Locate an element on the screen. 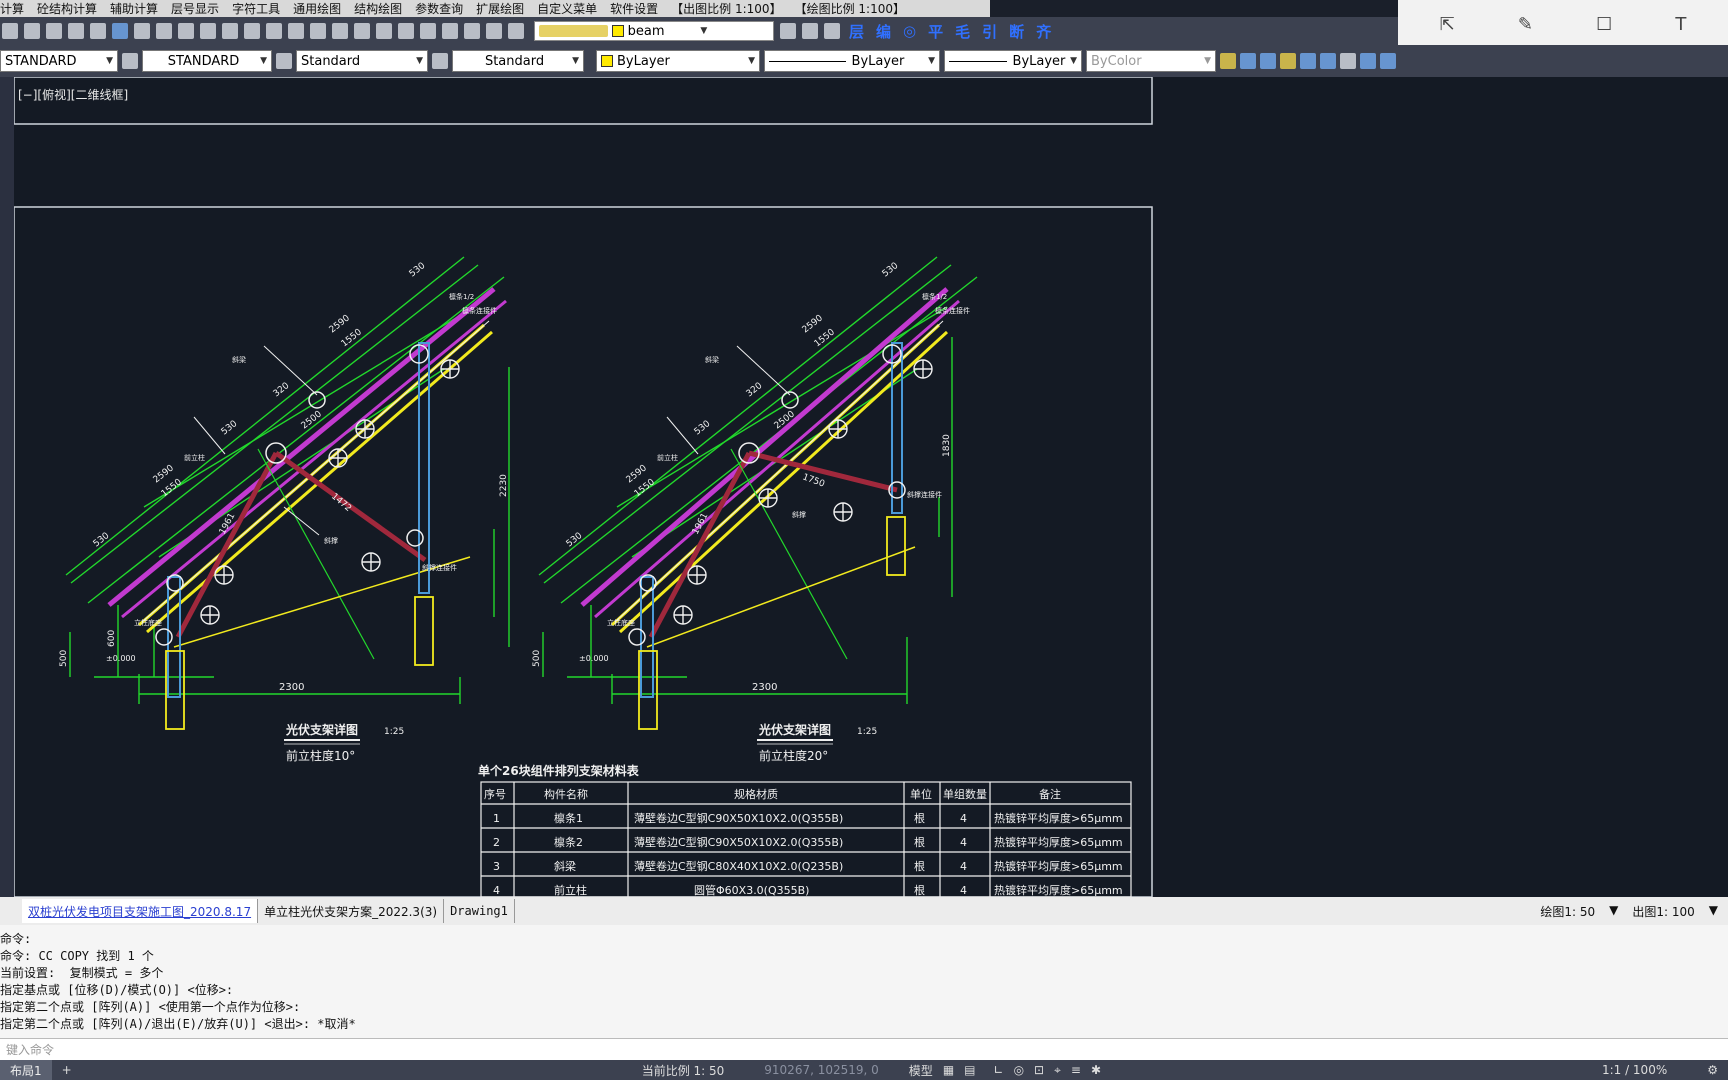  text-style-dropdown: STANDARD ▼ is located at coordinates (59, 61).